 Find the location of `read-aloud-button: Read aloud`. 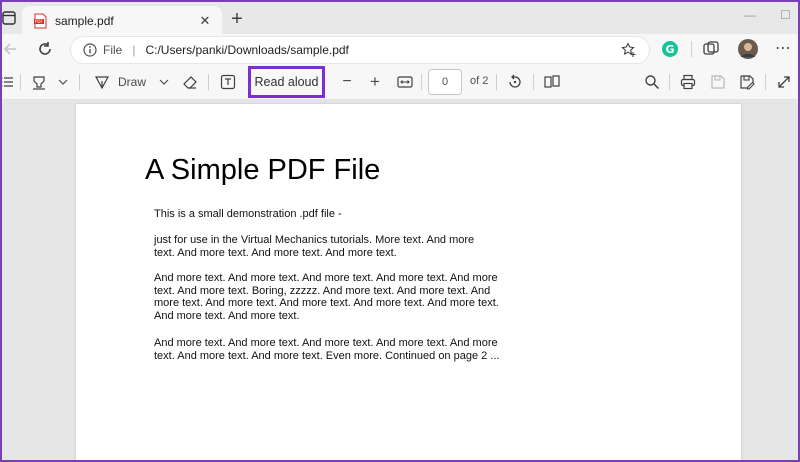

read-aloud-button: Read aloud is located at coordinates (286, 82).